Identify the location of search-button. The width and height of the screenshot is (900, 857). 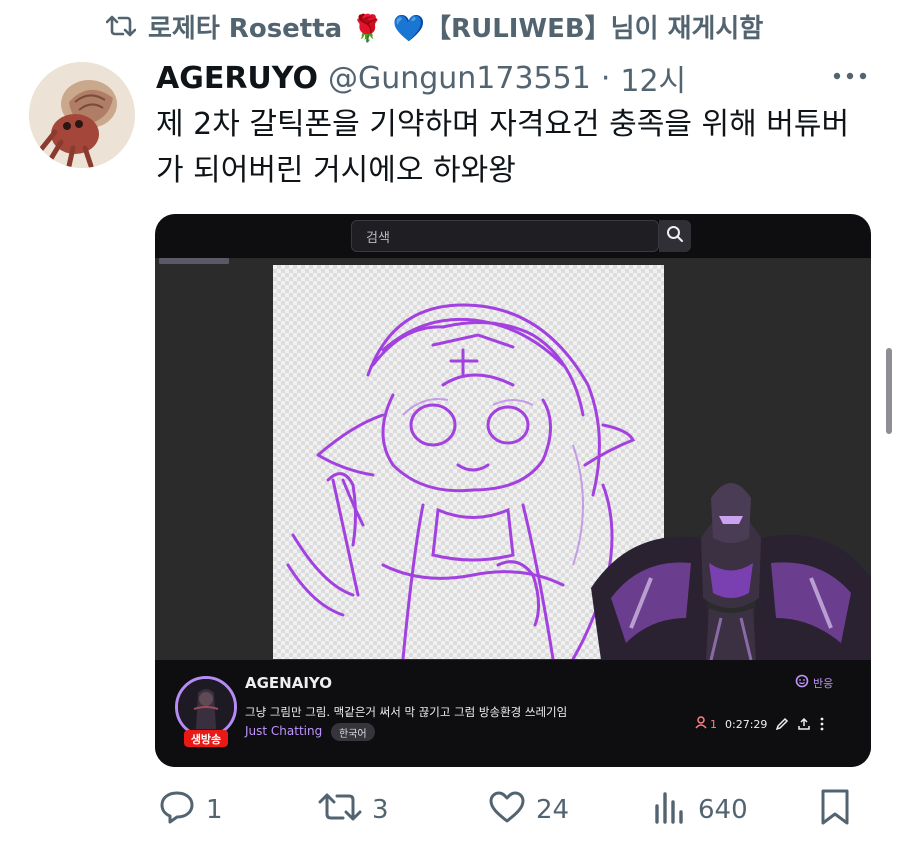
(675, 236).